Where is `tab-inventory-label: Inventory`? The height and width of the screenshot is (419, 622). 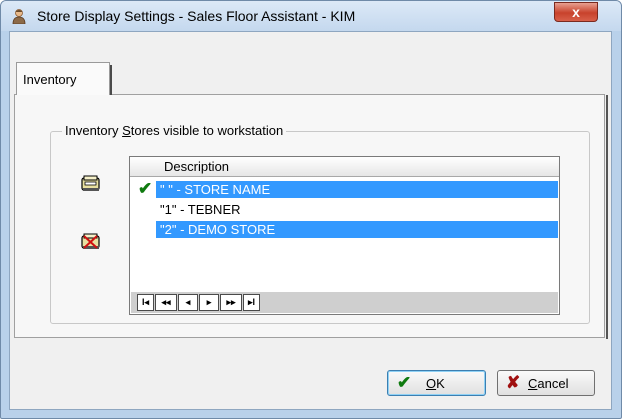
tab-inventory-label: Inventory is located at coordinates (50, 79).